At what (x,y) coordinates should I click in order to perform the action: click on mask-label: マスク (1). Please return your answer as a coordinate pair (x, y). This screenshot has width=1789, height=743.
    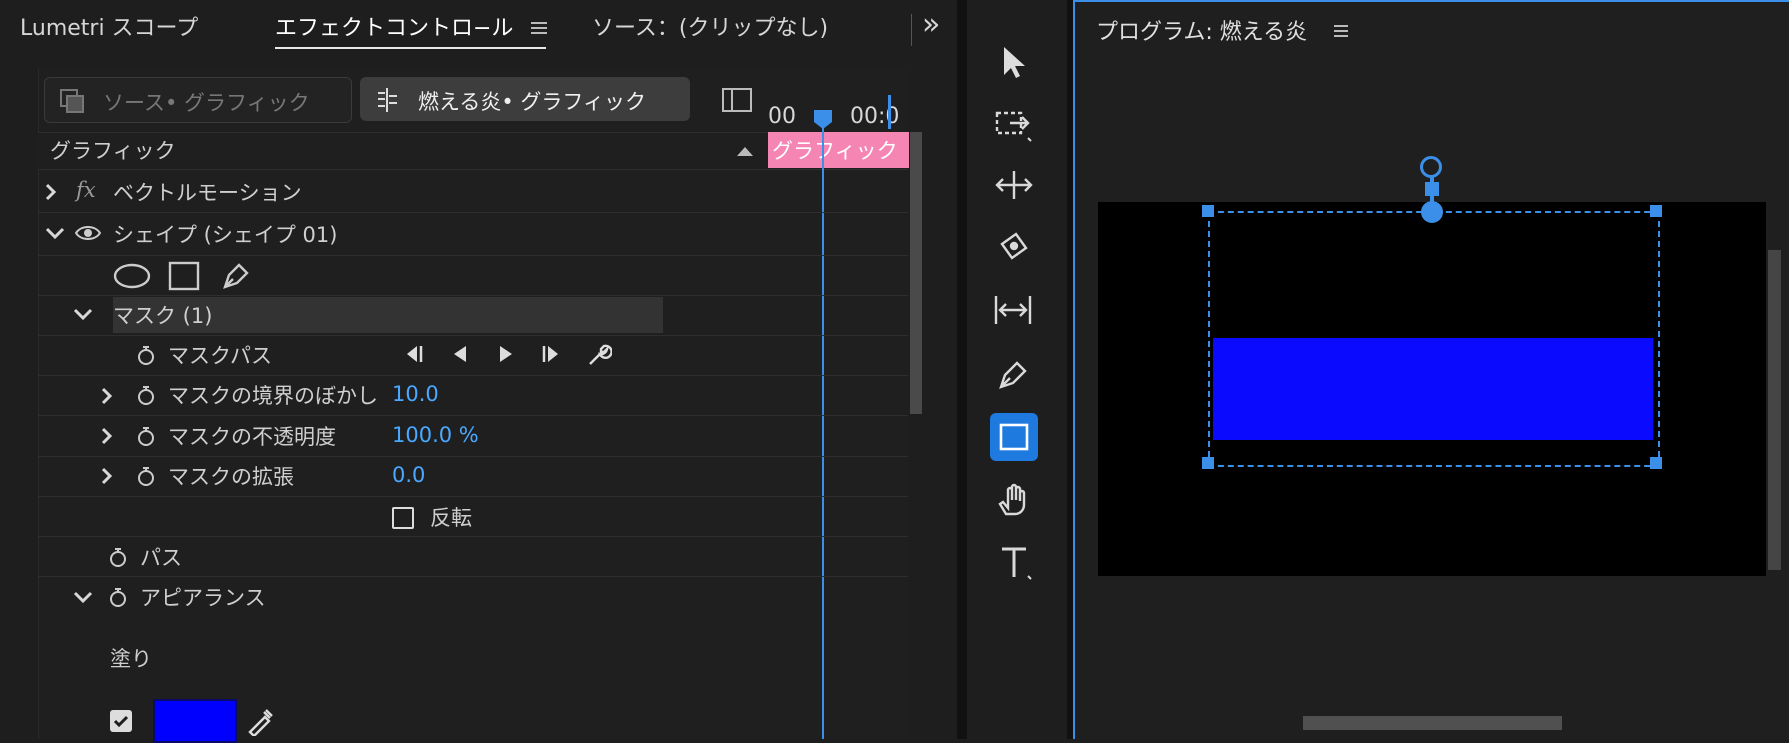
    Looking at the image, I should click on (163, 316).